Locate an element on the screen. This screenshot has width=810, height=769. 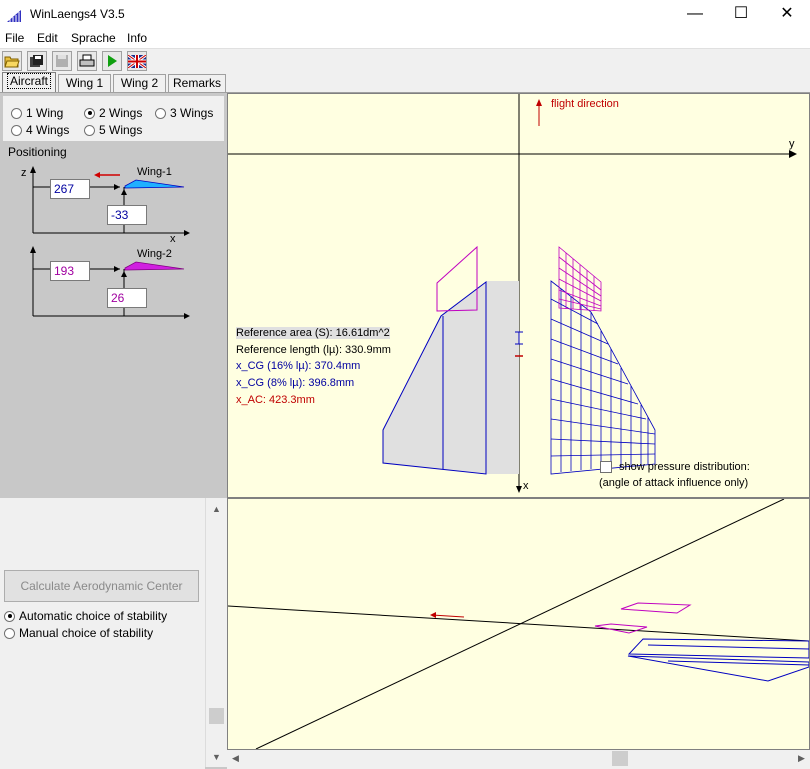
x-cg-16-text: x_CG (16% lµ): 370.4mm is located at coordinates (298, 366).